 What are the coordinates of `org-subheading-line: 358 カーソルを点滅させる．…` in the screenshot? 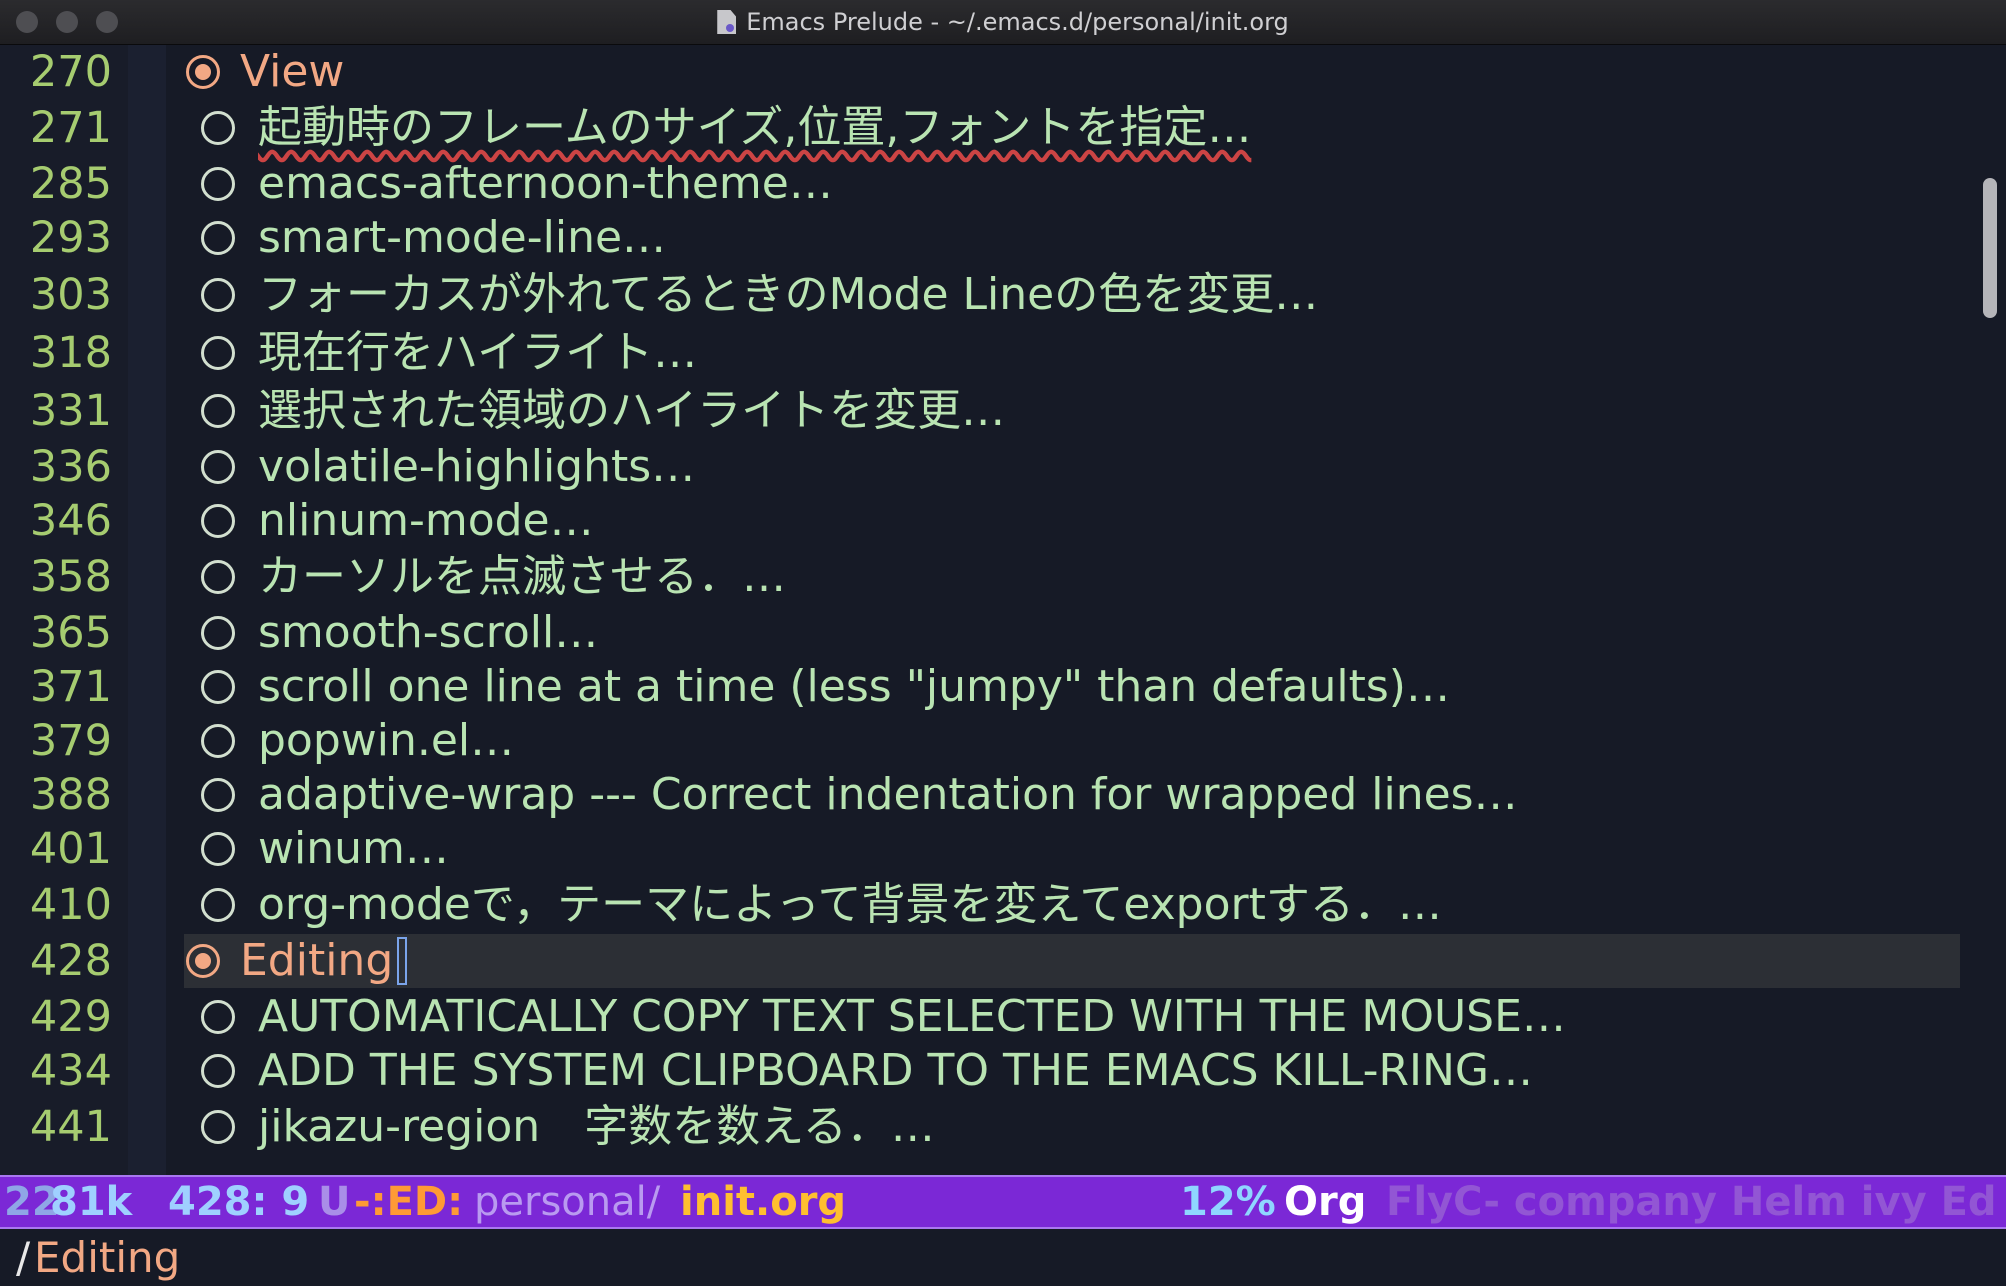 It's located at (989, 577).